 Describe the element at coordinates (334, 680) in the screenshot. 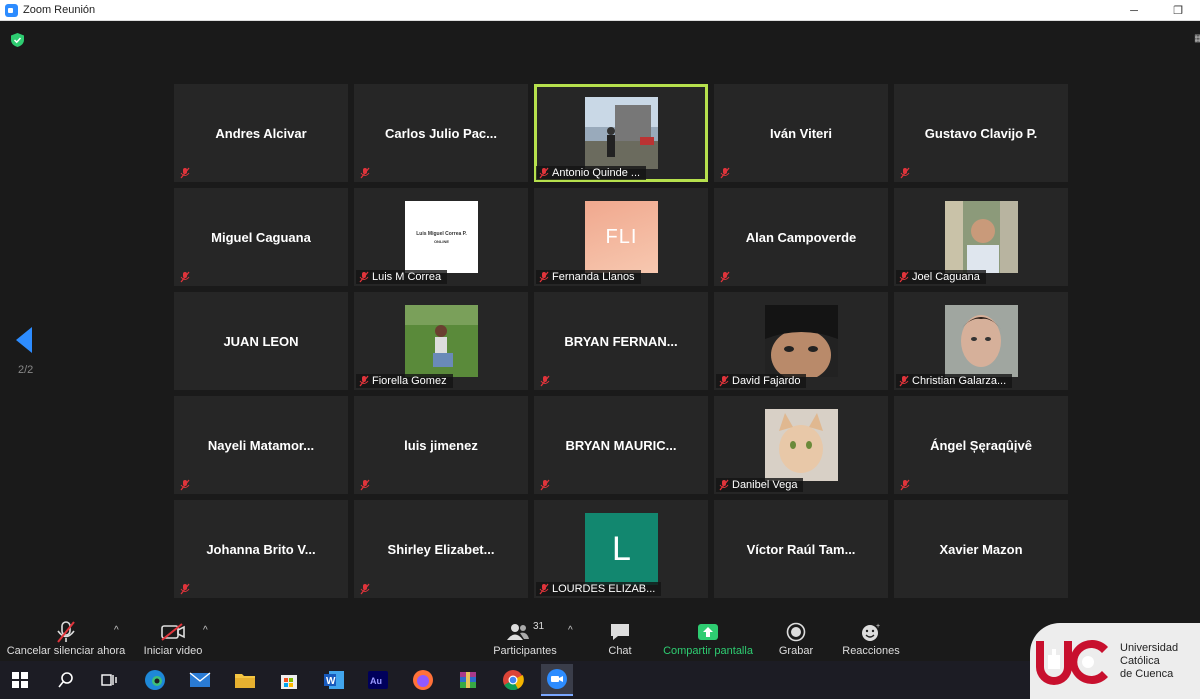

I see `word-icon: W` at that location.